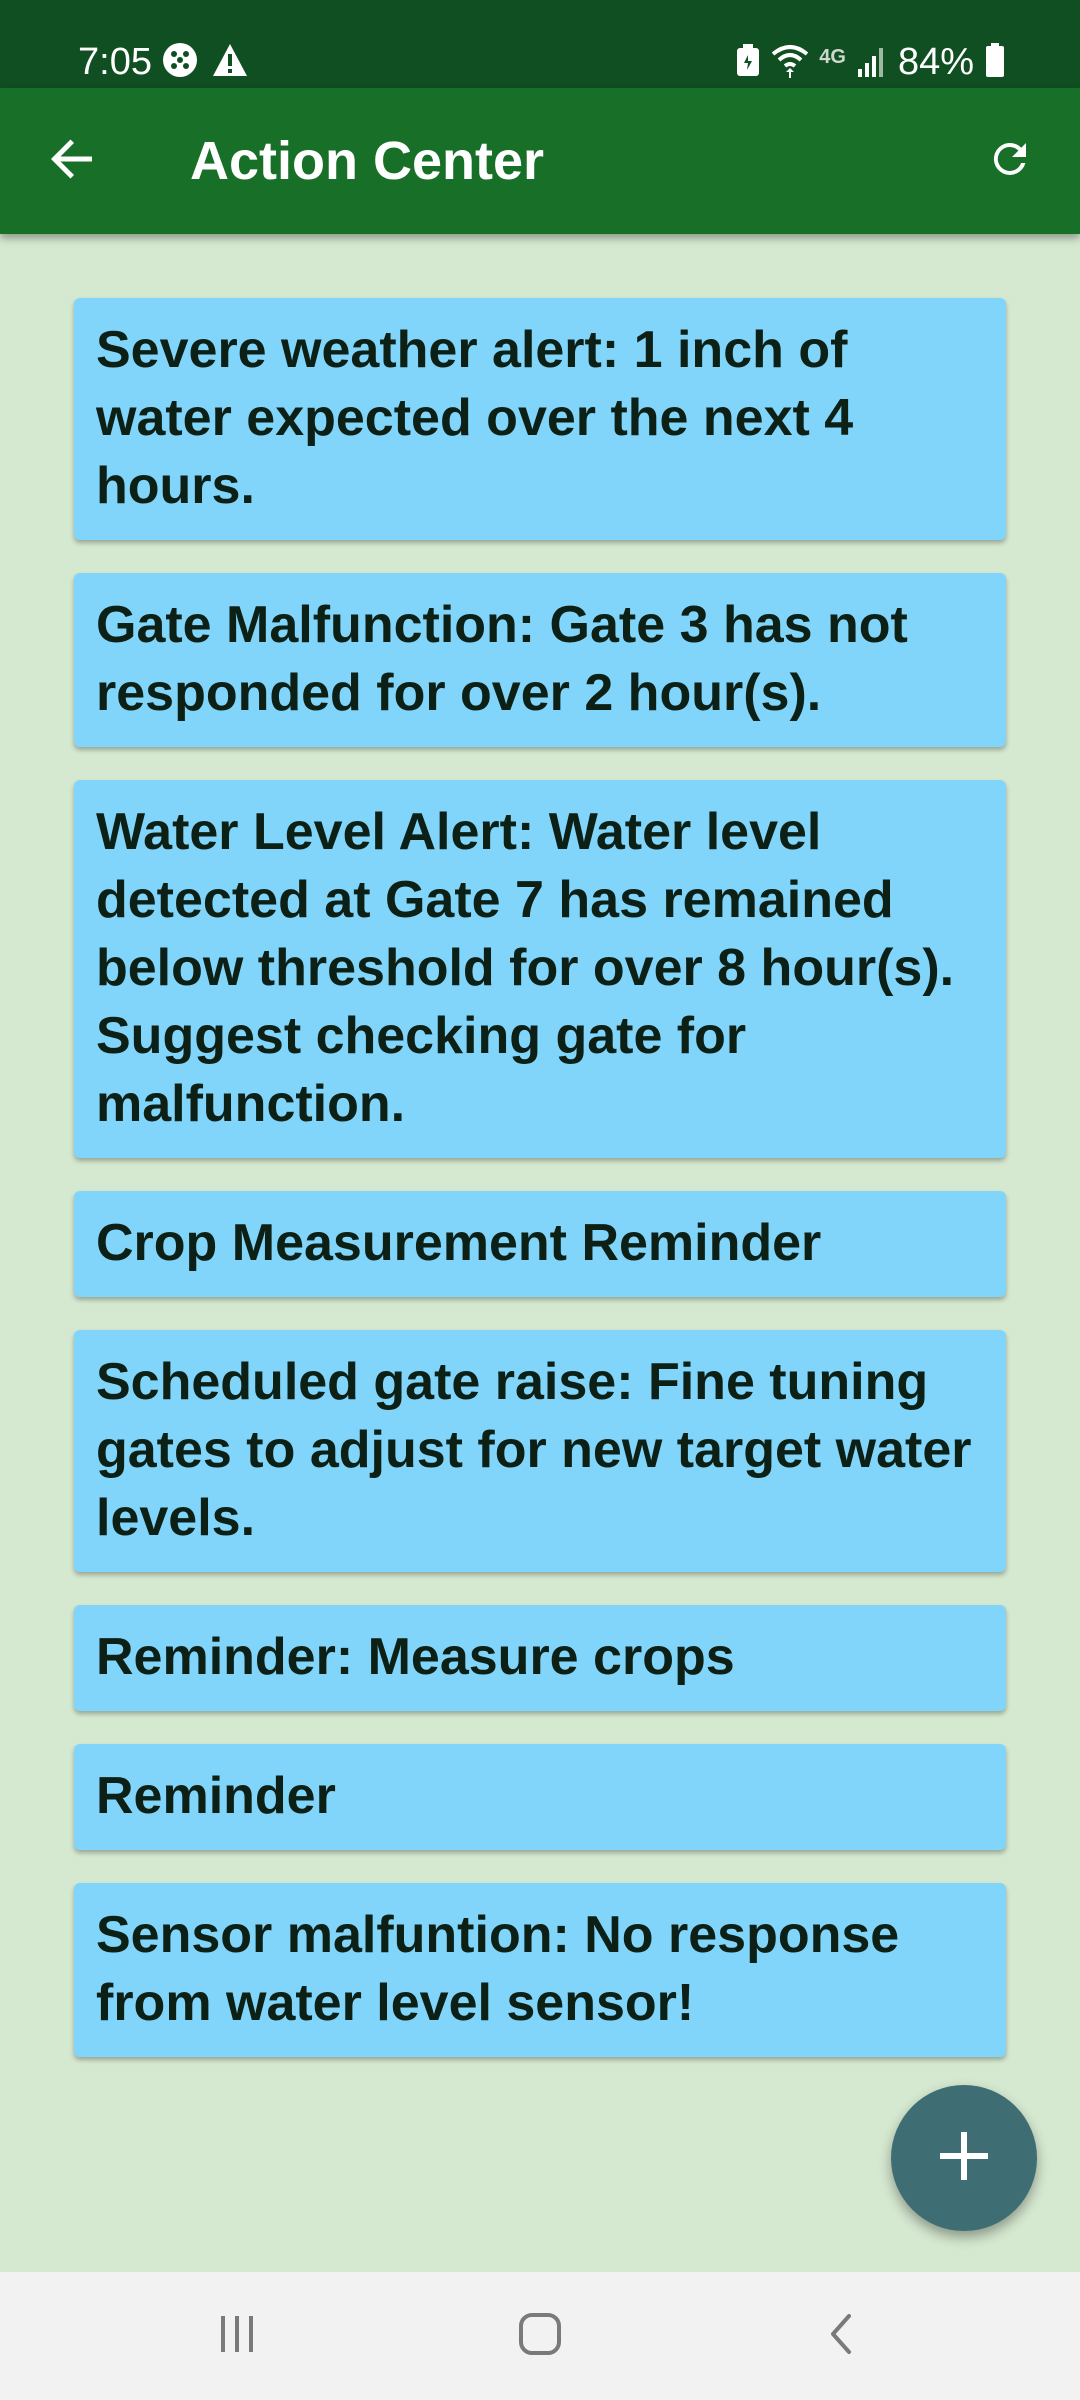 Image resolution: width=1080 pixels, height=2400 pixels. I want to click on notification-text: Crop Measurement Reminder, so click(459, 1243).